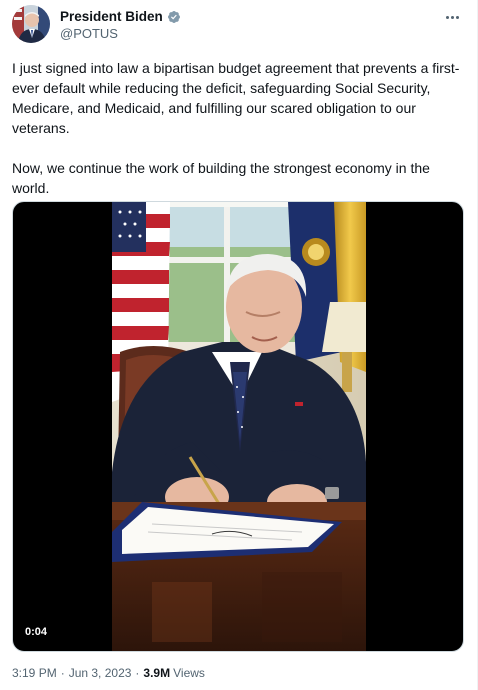 This screenshot has height=690, width=478. I want to click on avatar, so click(31, 24).